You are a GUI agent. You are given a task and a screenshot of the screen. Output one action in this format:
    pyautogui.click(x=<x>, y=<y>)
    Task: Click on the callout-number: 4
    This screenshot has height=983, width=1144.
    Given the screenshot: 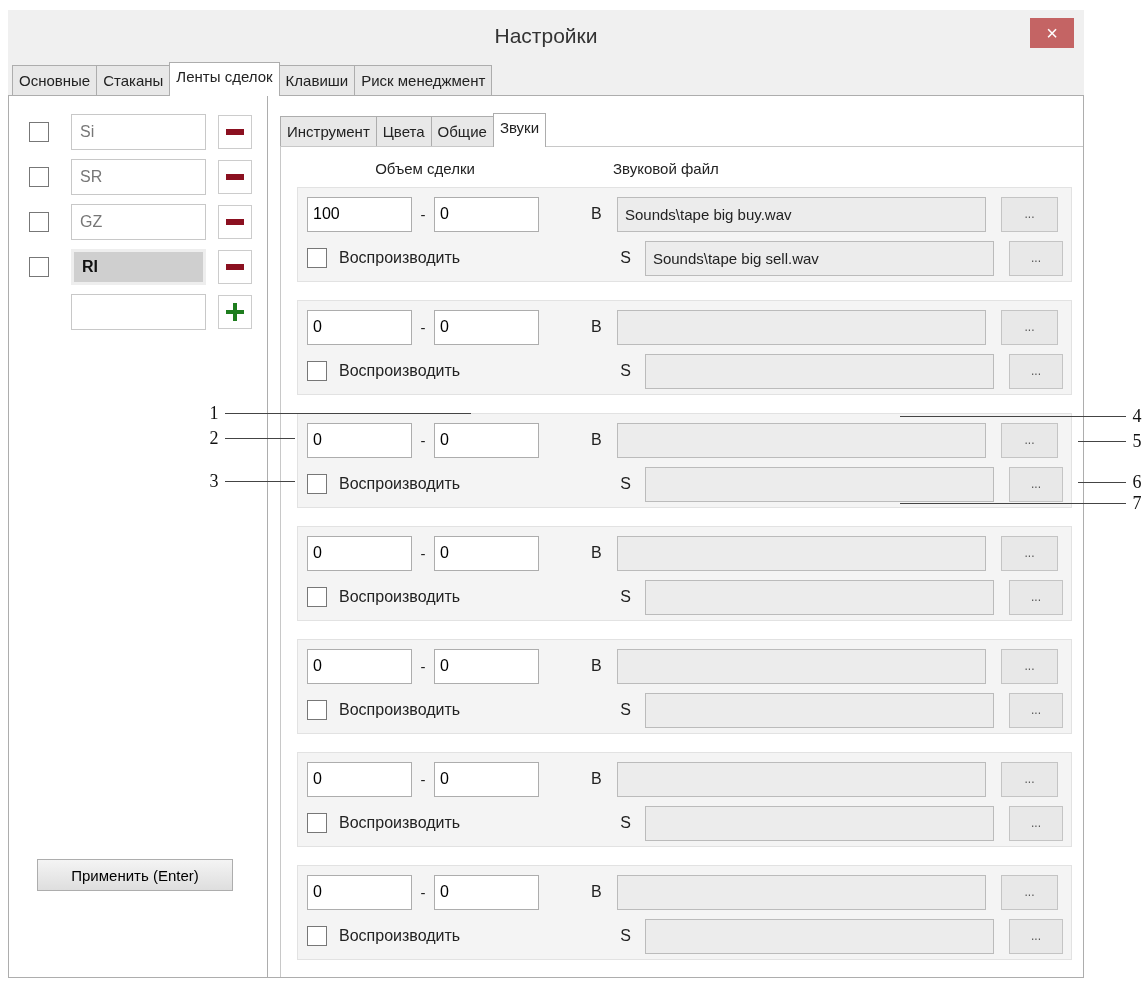 What is the action you would take?
    pyautogui.click(x=1137, y=416)
    